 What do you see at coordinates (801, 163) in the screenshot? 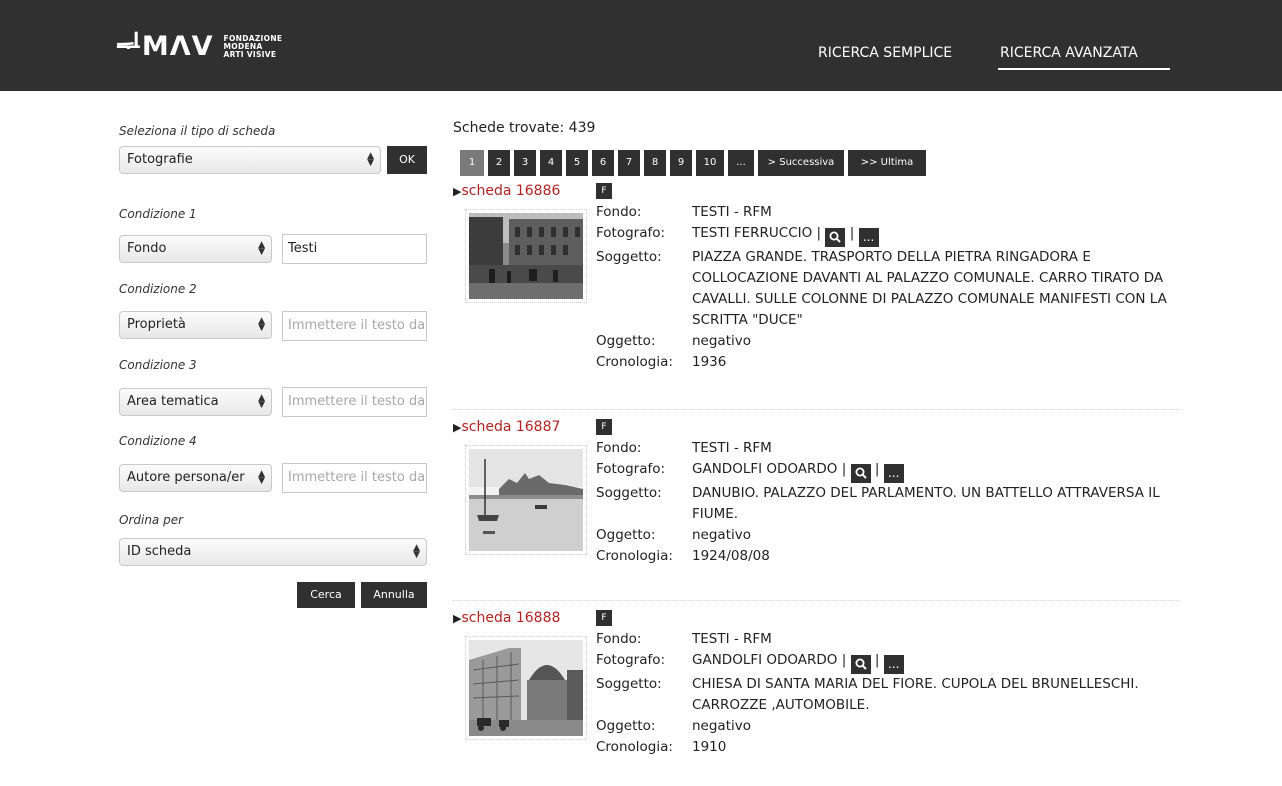
I see `page-button: > Successiva` at bounding box center [801, 163].